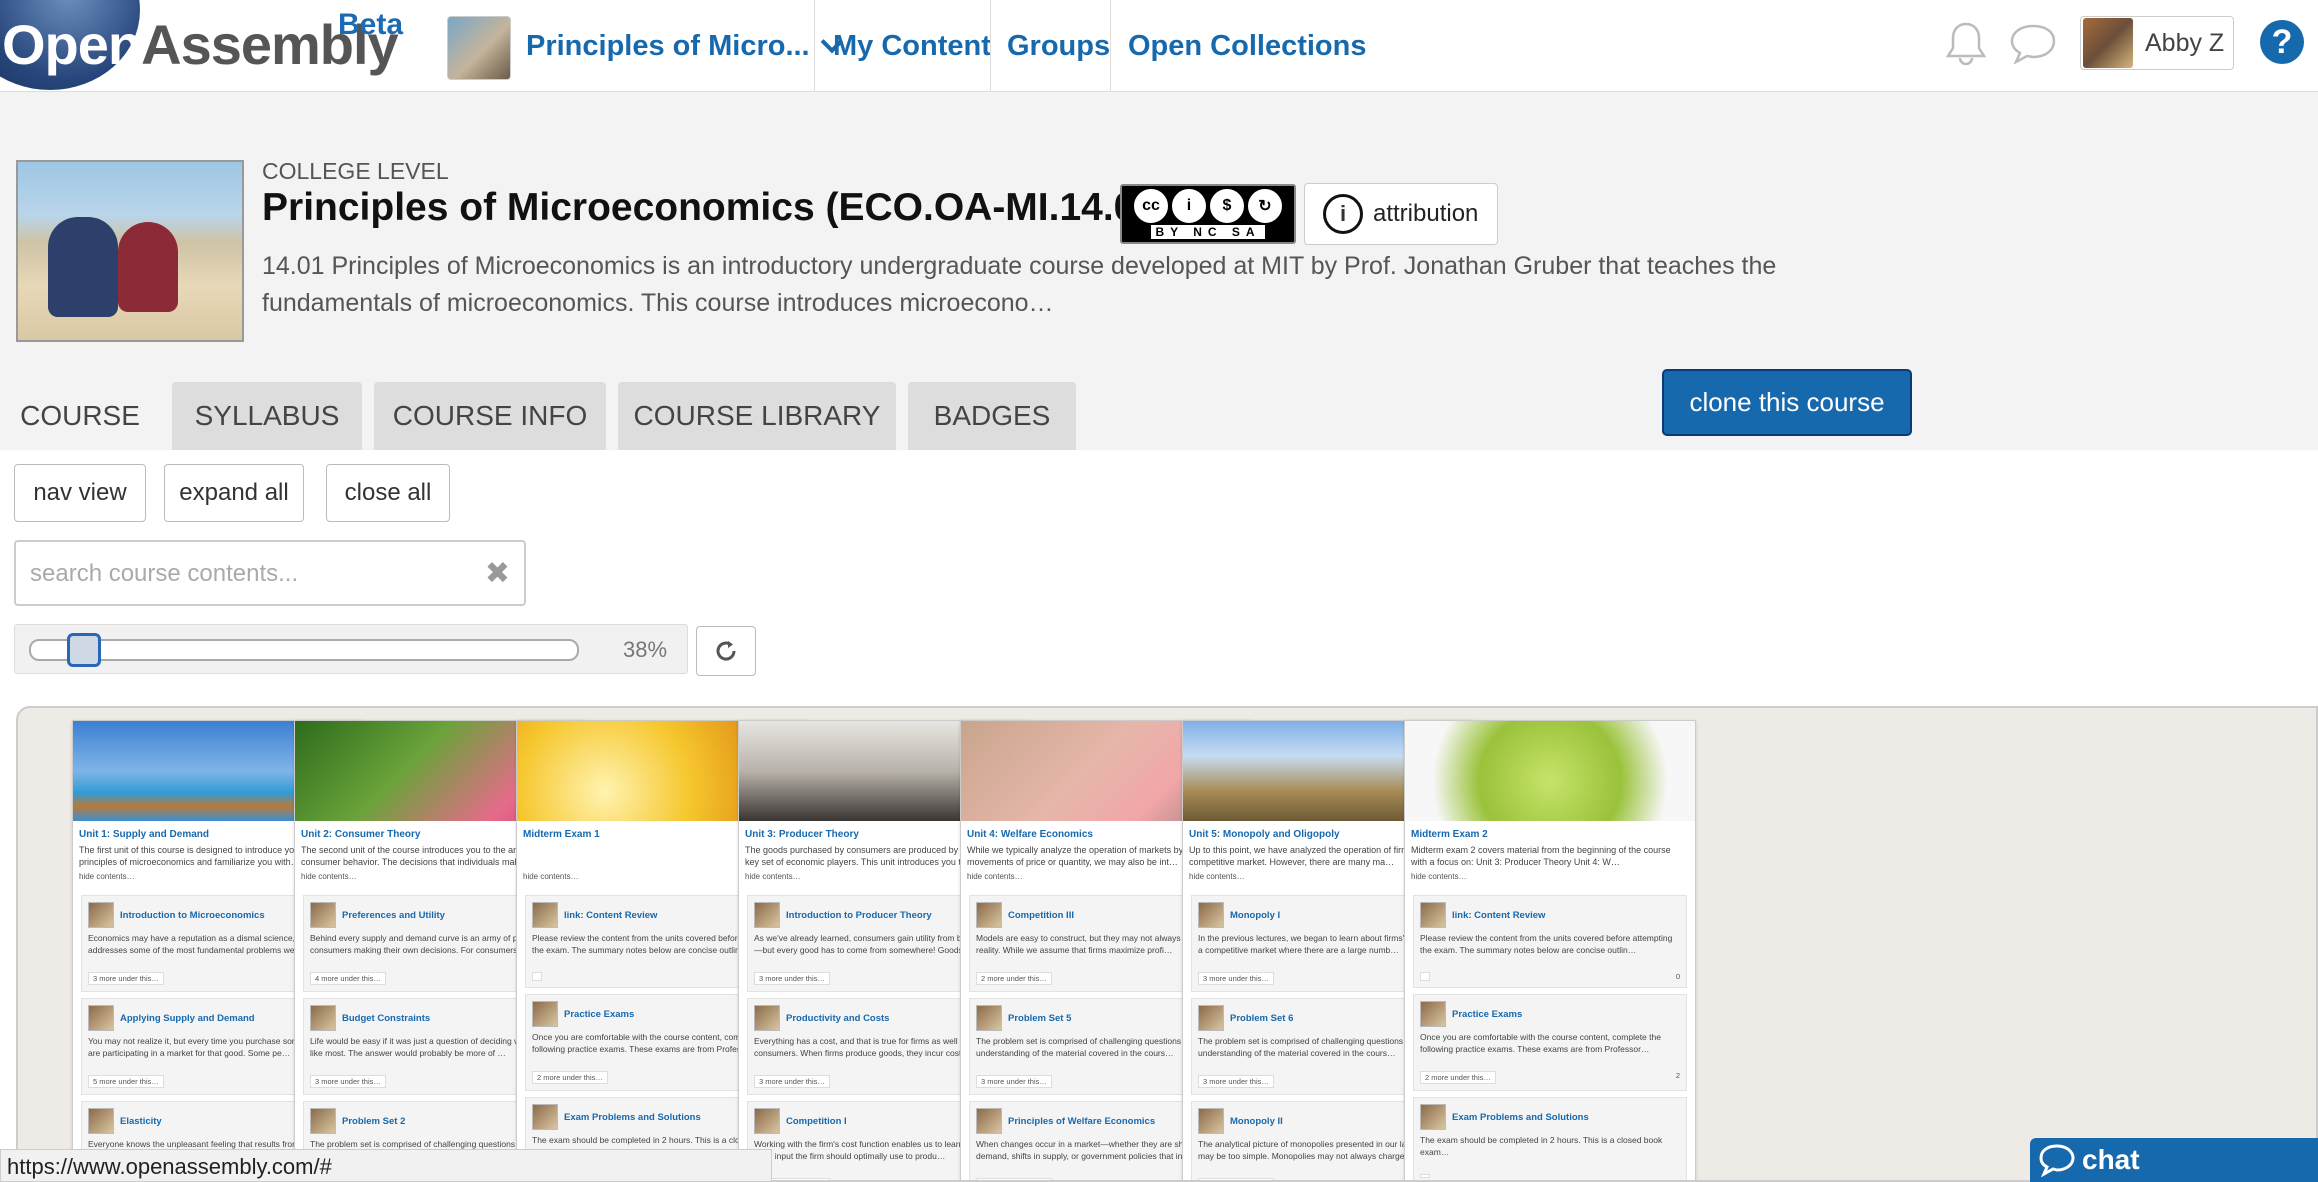 This screenshot has height=1182, width=2318. I want to click on item-title: Problem Set 5, so click(1039, 1018).